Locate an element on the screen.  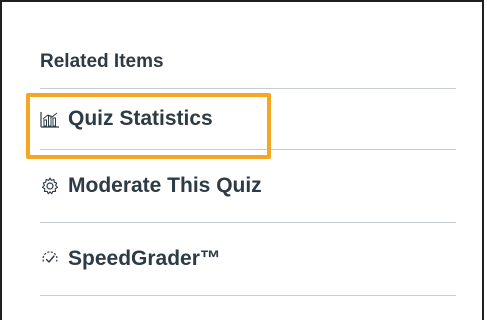
moderate-this-quiz-label: Moderate This Quiz is located at coordinates (165, 185).